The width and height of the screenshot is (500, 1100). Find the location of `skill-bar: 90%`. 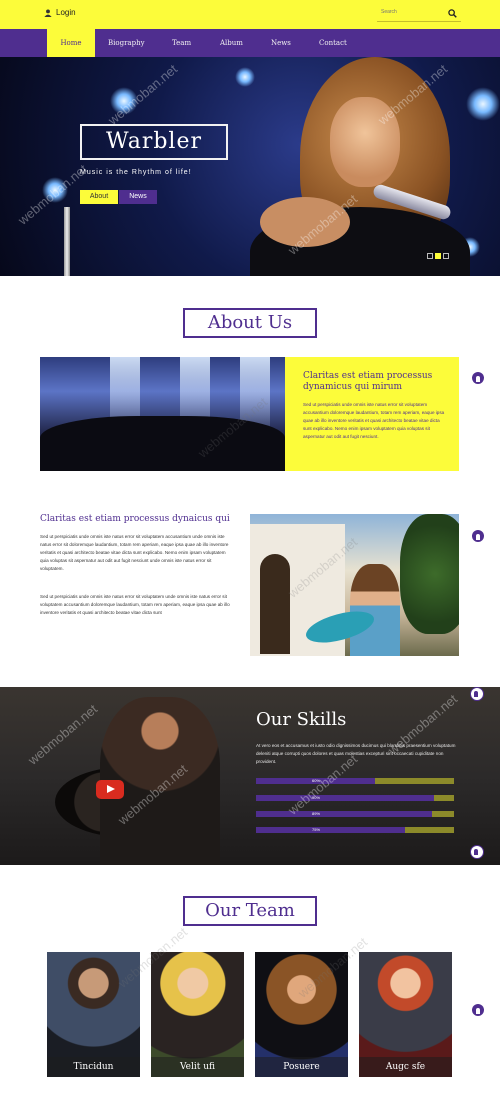

skill-bar: 90% is located at coordinates (355, 798).